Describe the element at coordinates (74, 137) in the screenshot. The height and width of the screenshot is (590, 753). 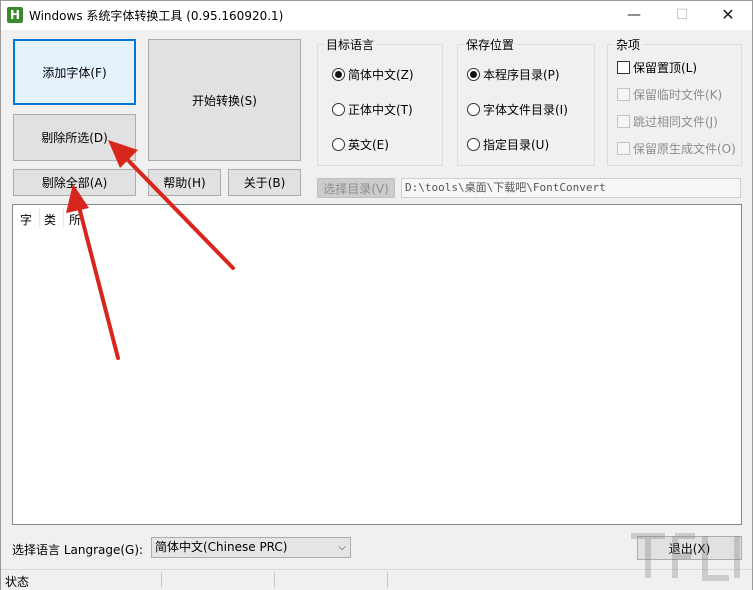
I see `remove-selected-button: 剔除所选(D)` at that location.